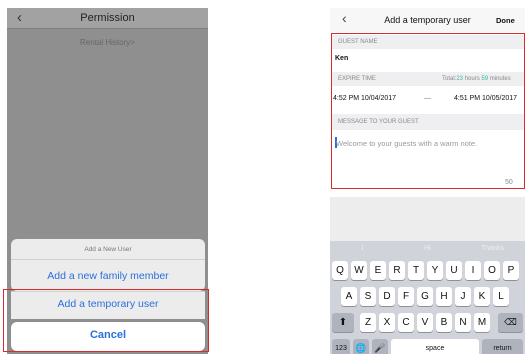 This screenshot has width=525, height=354. I want to click on globe-key: 🌐, so click(361, 346).